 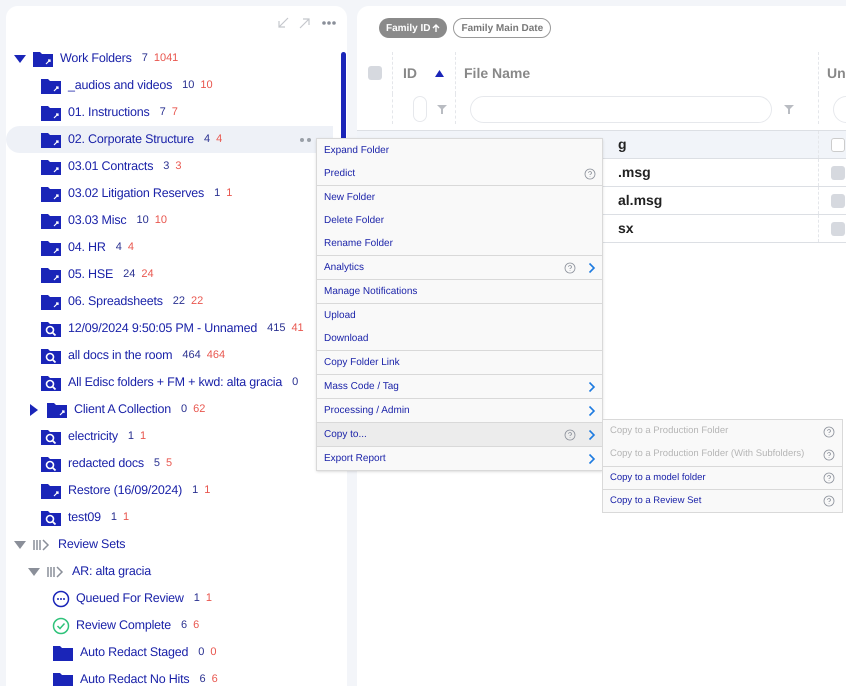 I want to click on total-count: 62, so click(x=199, y=410).